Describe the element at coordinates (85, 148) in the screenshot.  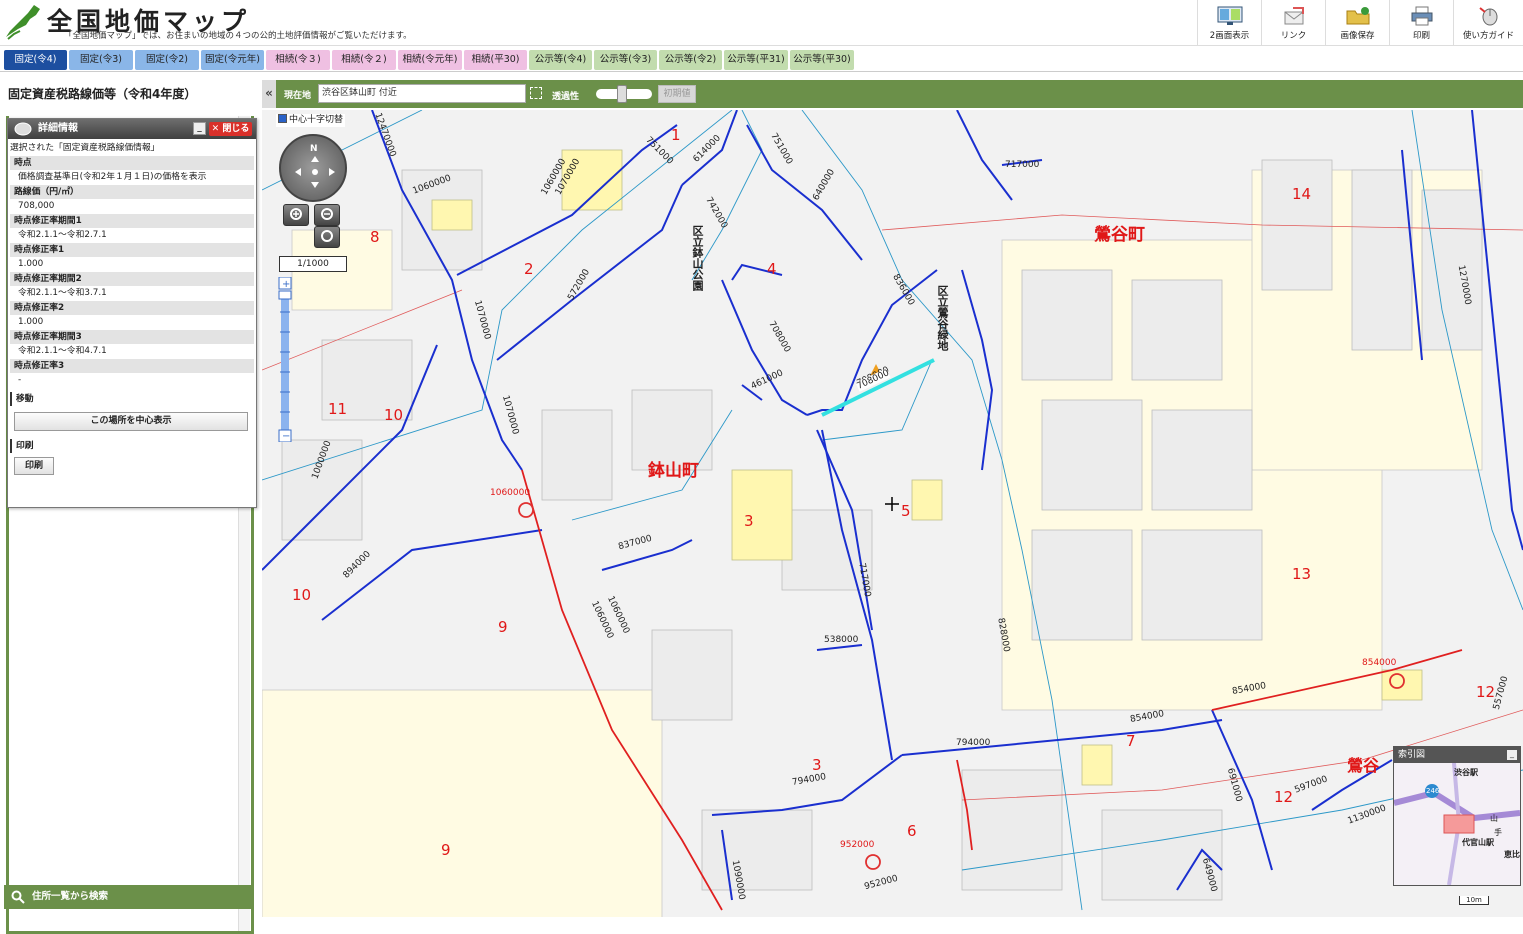
I see `detail-intro: 選択された「固定資産税路線価情報」` at that location.